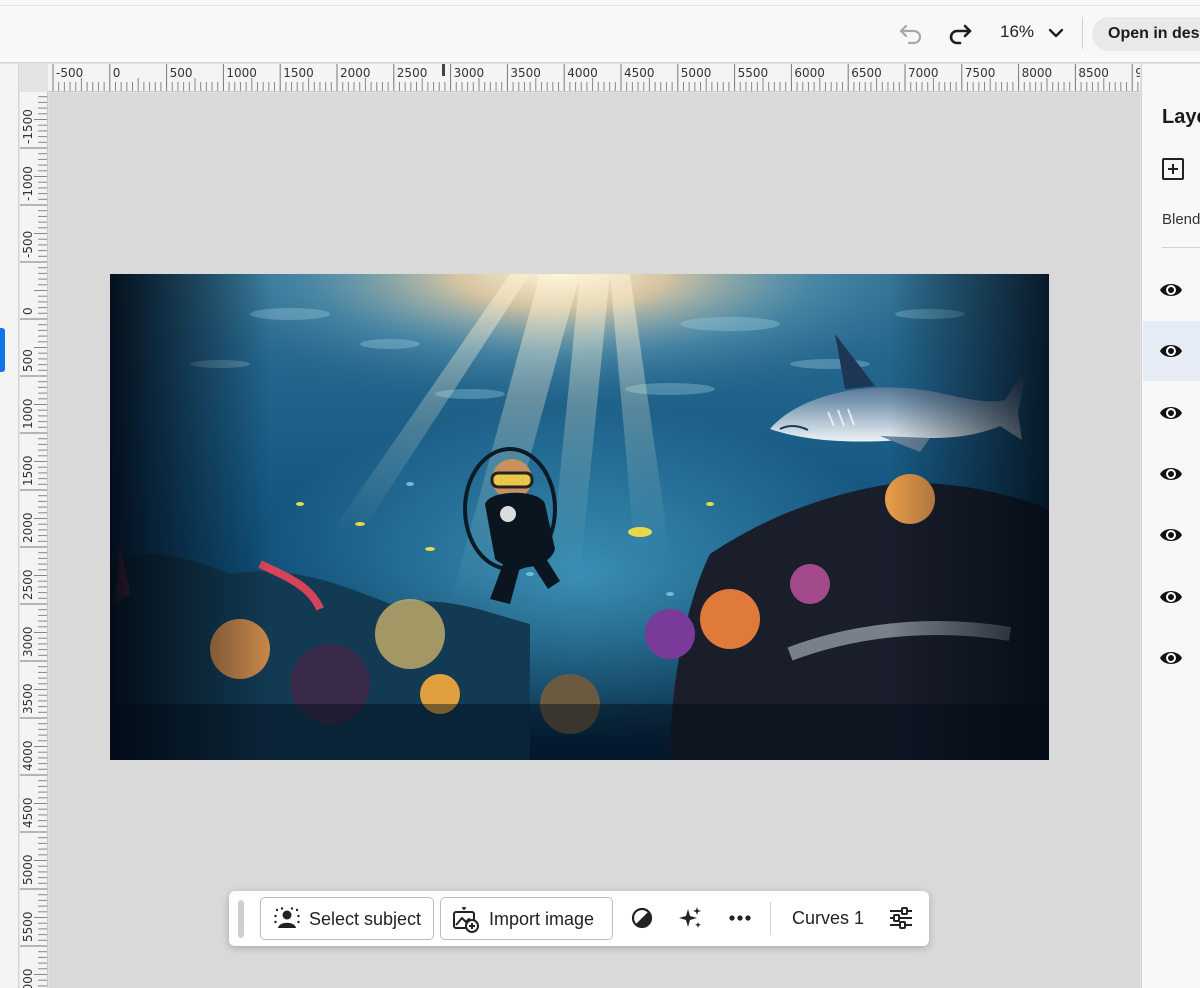 This screenshot has height=988, width=1200. What do you see at coordinates (600, 31) in the screenshot?
I see `top-toolbar: 16% Open in desktop` at bounding box center [600, 31].